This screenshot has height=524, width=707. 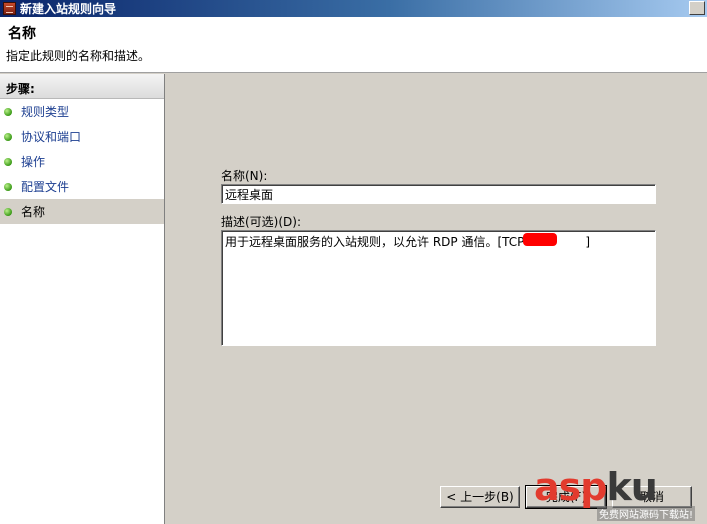 What do you see at coordinates (45, 187) in the screenshot?
I see `step-label: 配置文件` at bounding box center [45, 187].